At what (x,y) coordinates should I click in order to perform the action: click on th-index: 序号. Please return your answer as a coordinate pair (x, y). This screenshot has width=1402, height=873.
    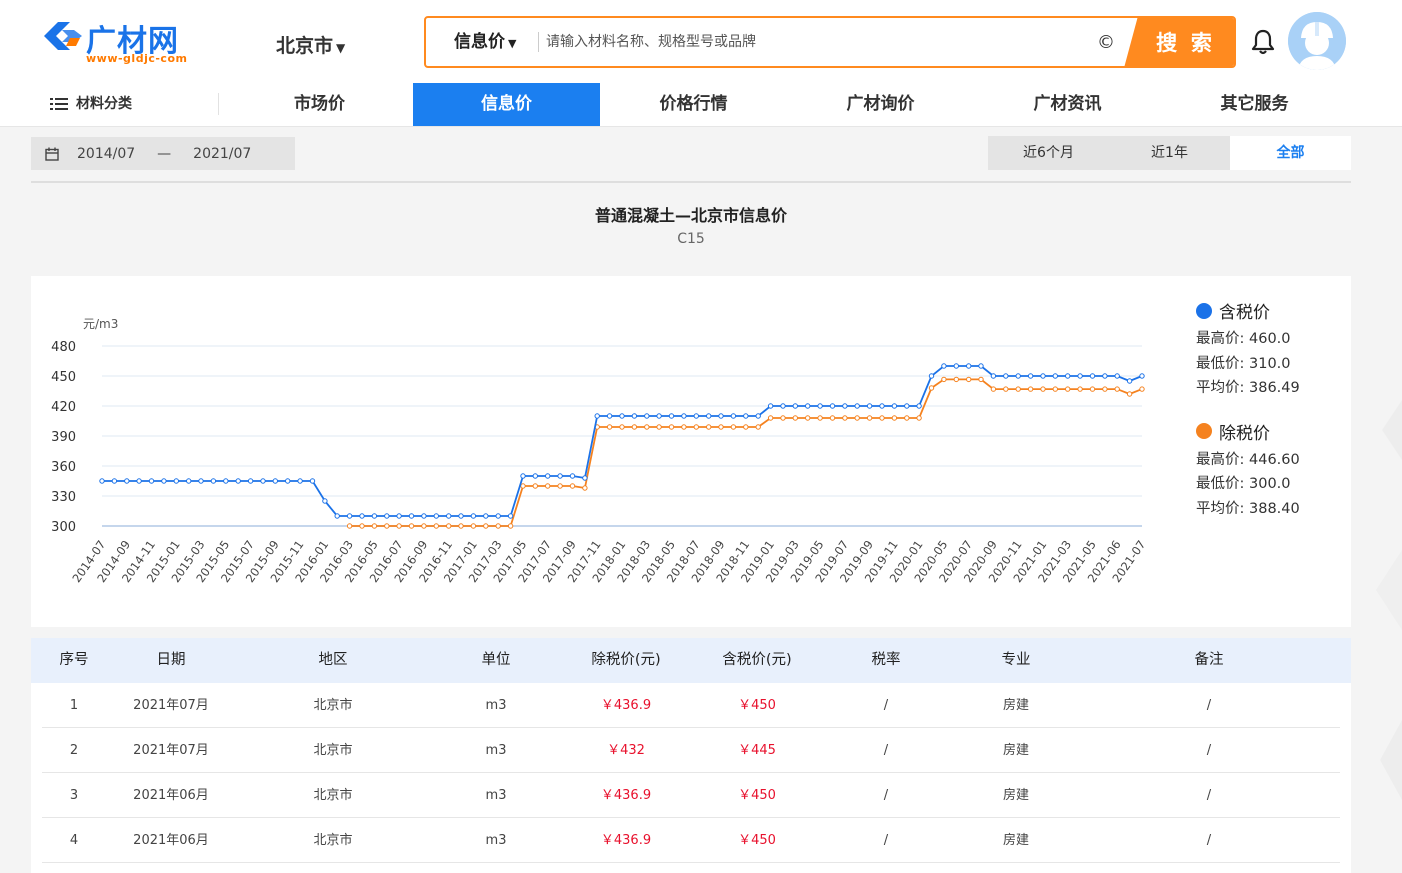
    Looking at the image, I should click on (74, 660).